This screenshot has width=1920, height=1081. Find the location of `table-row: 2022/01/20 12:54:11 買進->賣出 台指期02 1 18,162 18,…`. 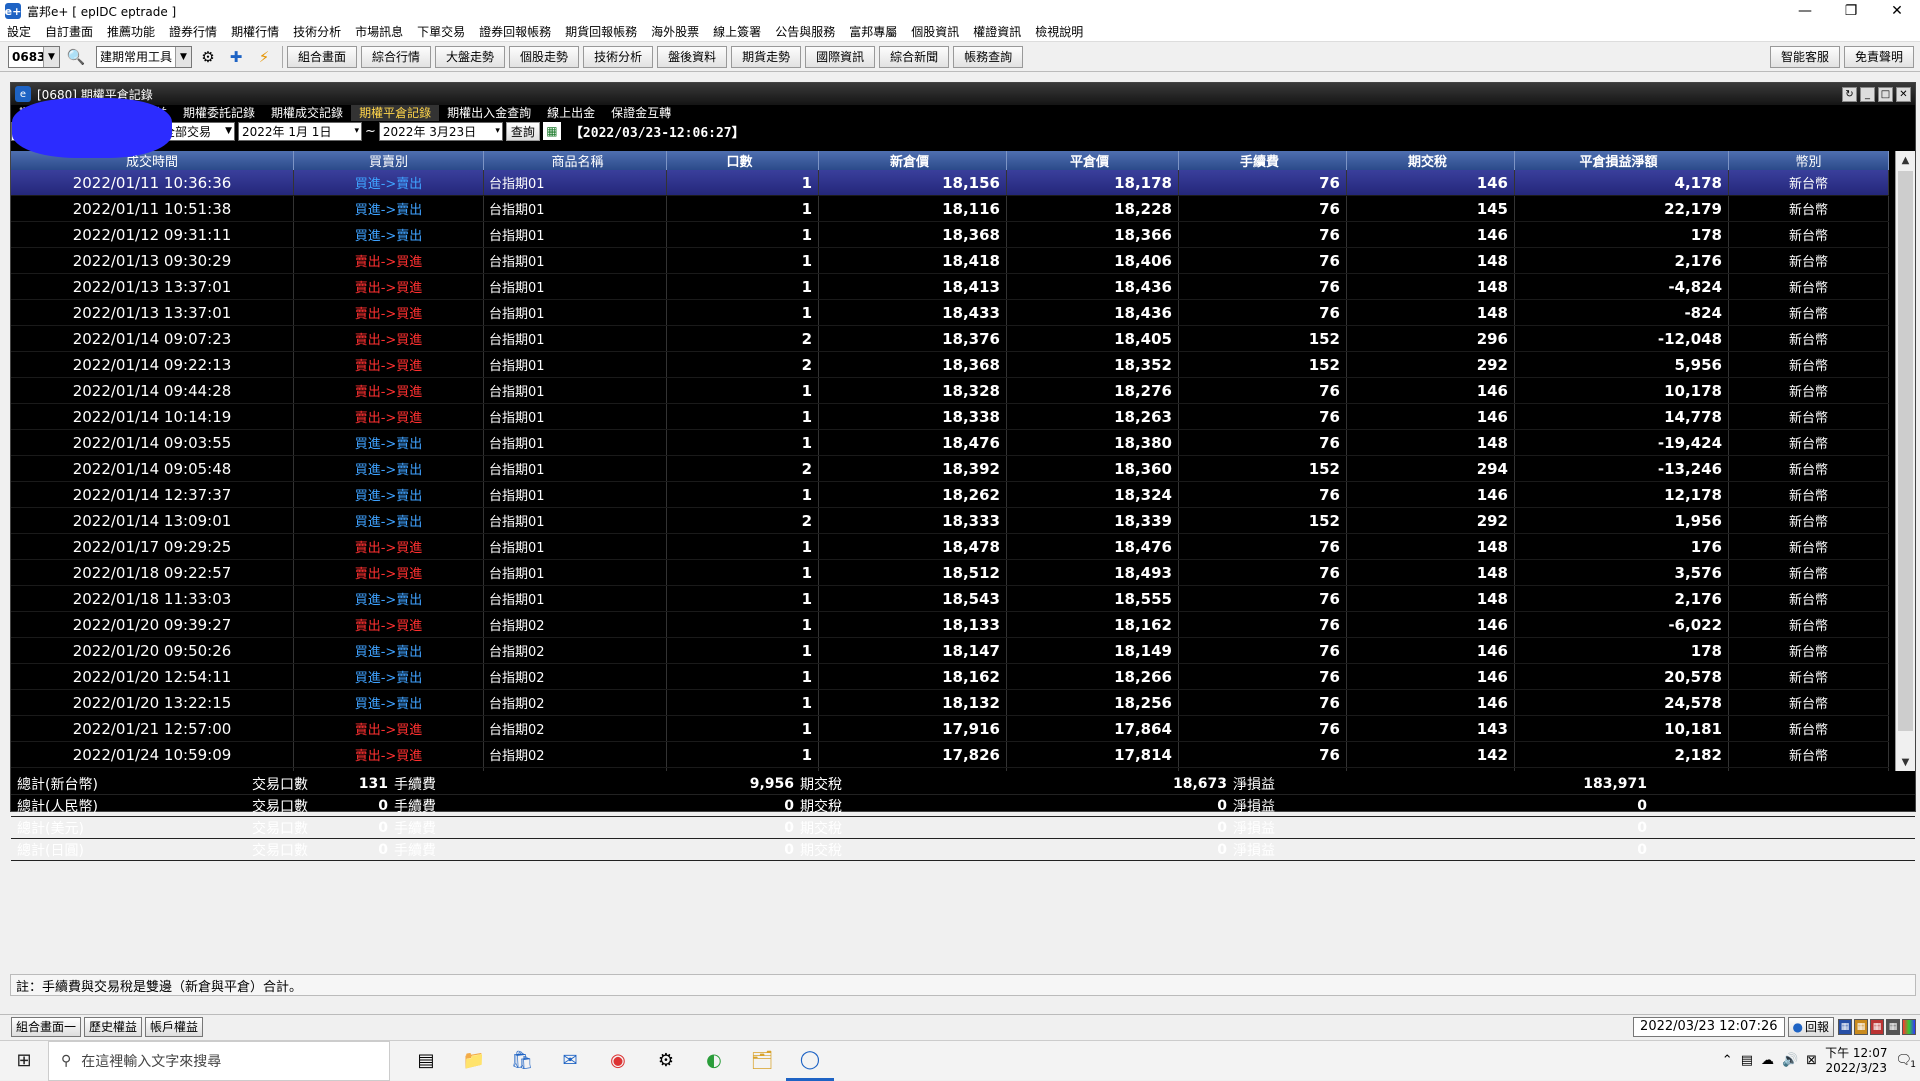

table-row: 2022/01/20 12:54:11 買進->賣出 台指期02 1 18,162 18,… is located at coordinates (950, 677).